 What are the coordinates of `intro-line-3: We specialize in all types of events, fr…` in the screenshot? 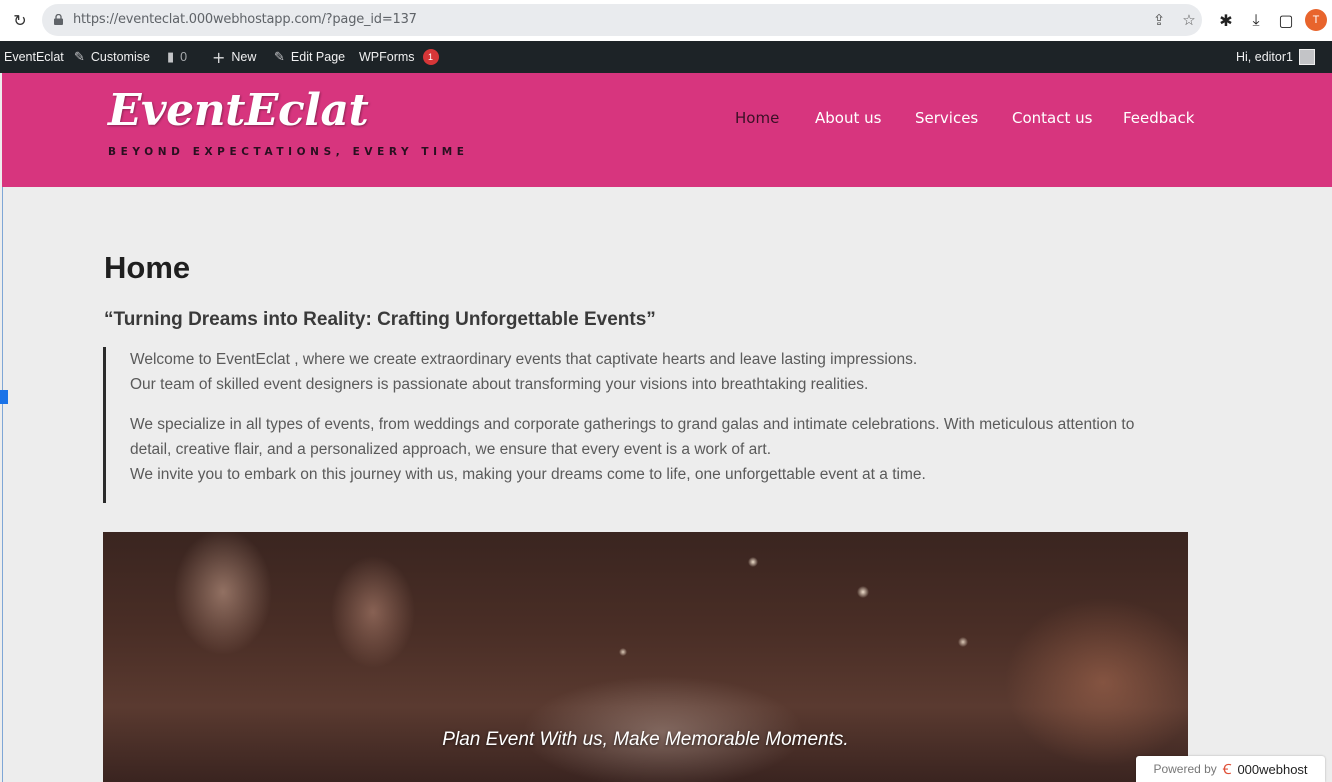 It's located at (632, 424).